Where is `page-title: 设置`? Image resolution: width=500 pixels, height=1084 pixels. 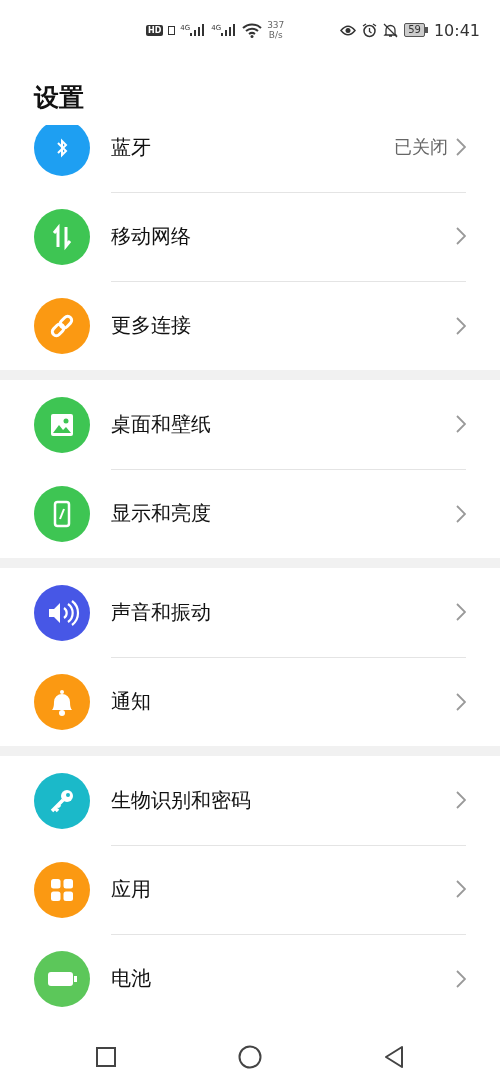 page-title: 设置 is located at coordinates (59, 98).